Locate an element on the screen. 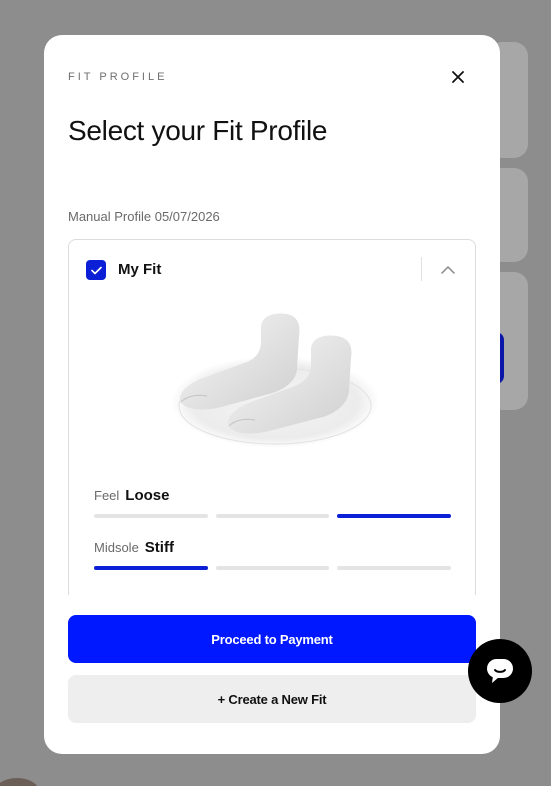 Image resolution: width=551 pixels, height=786 pixels. modal-title: Select your Fit Profile is located at coordinates (198, 130).